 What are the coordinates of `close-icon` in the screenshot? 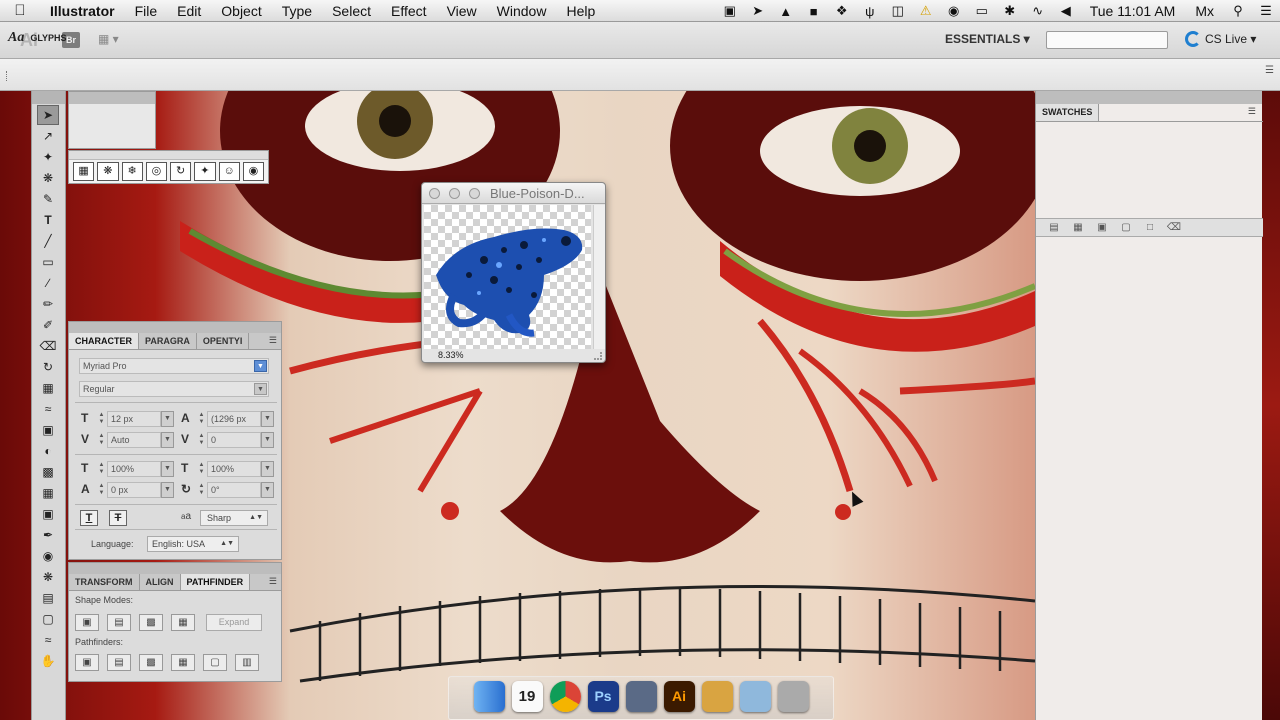 It's located at (434, 193).